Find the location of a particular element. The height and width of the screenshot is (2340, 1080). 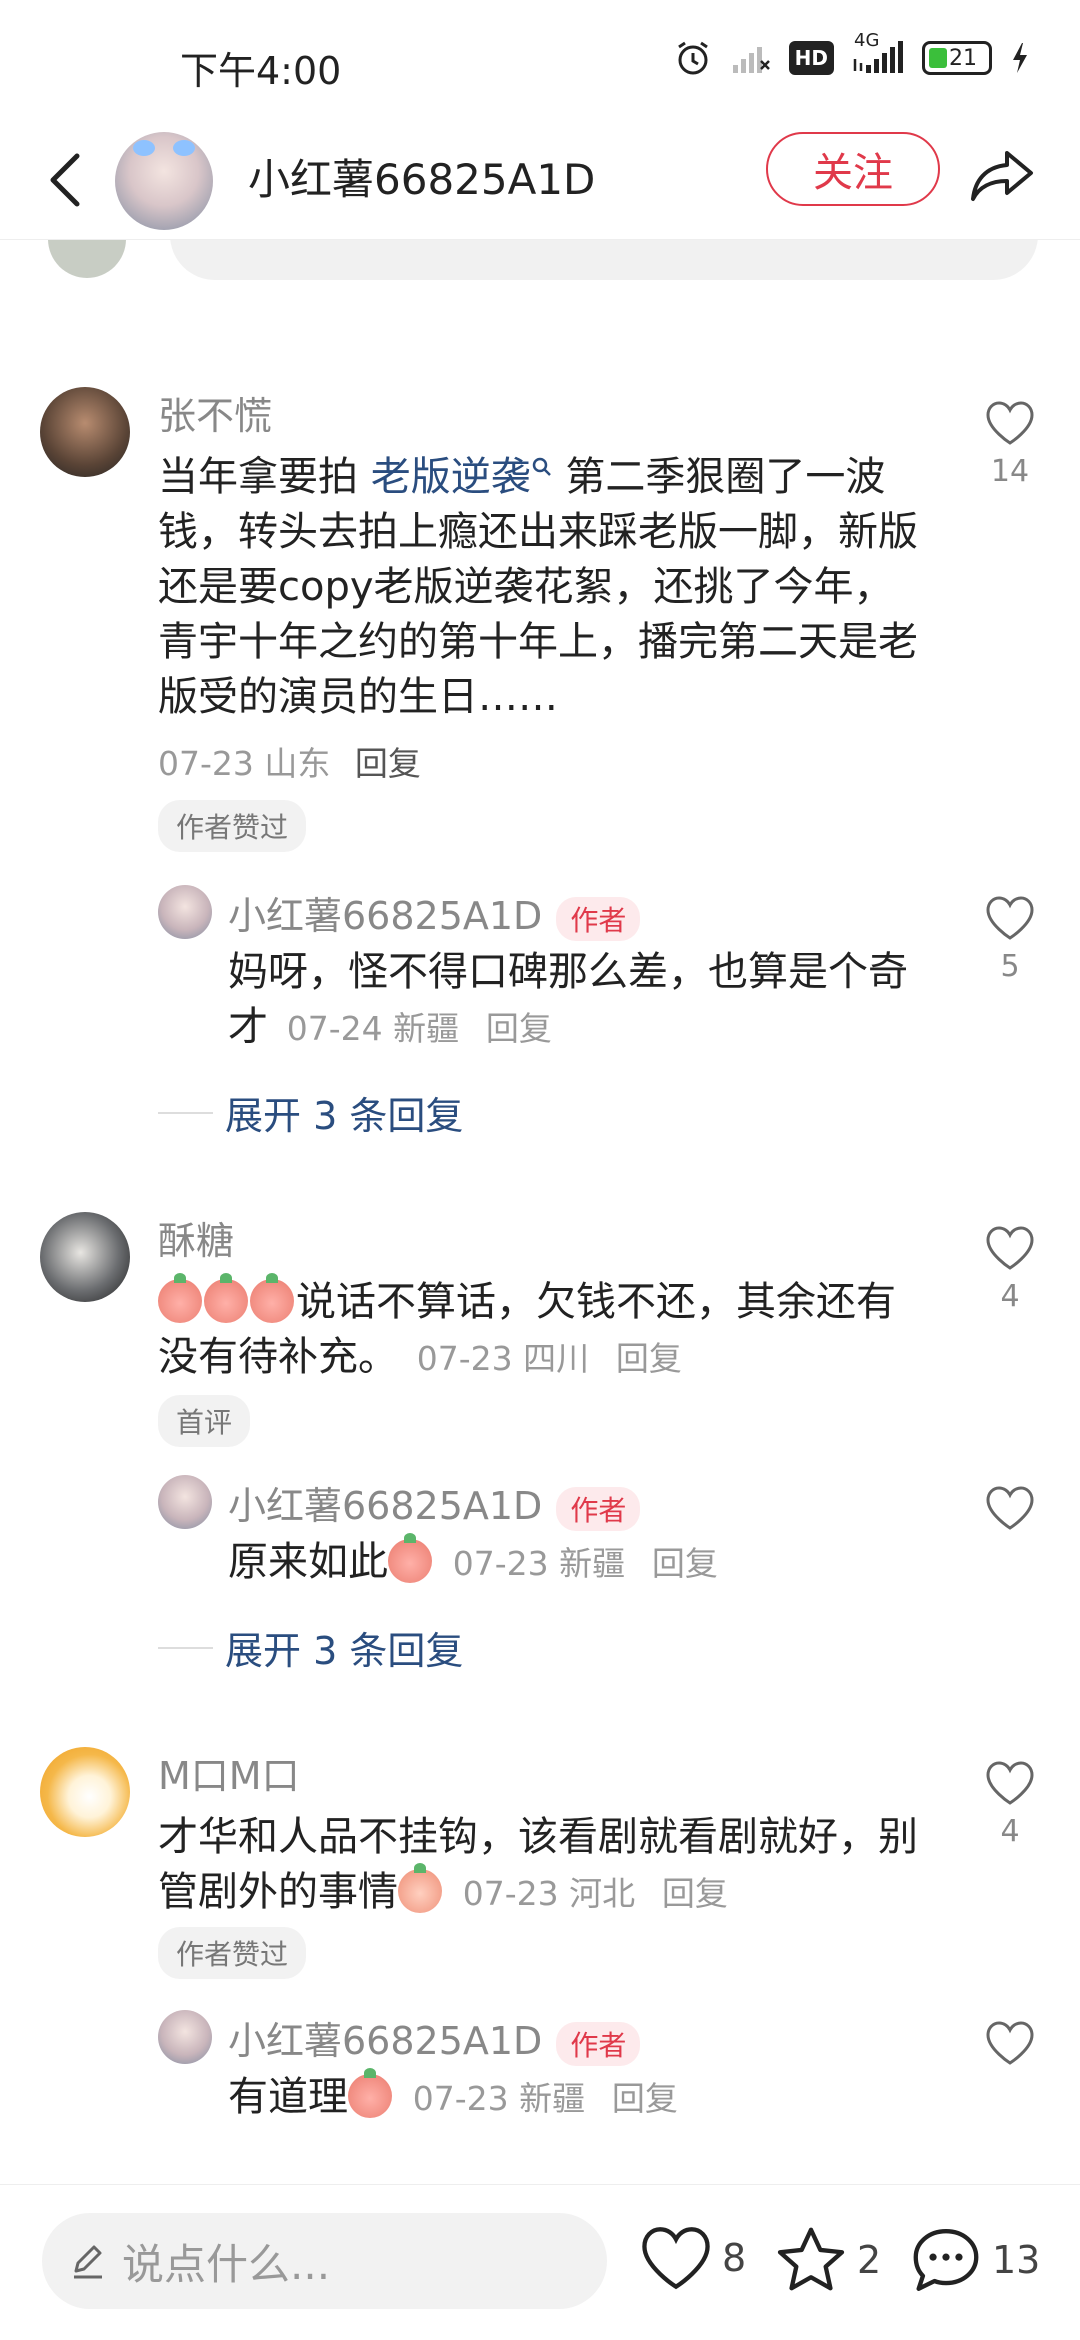

star-icon is located at coordinates (811, 2259).